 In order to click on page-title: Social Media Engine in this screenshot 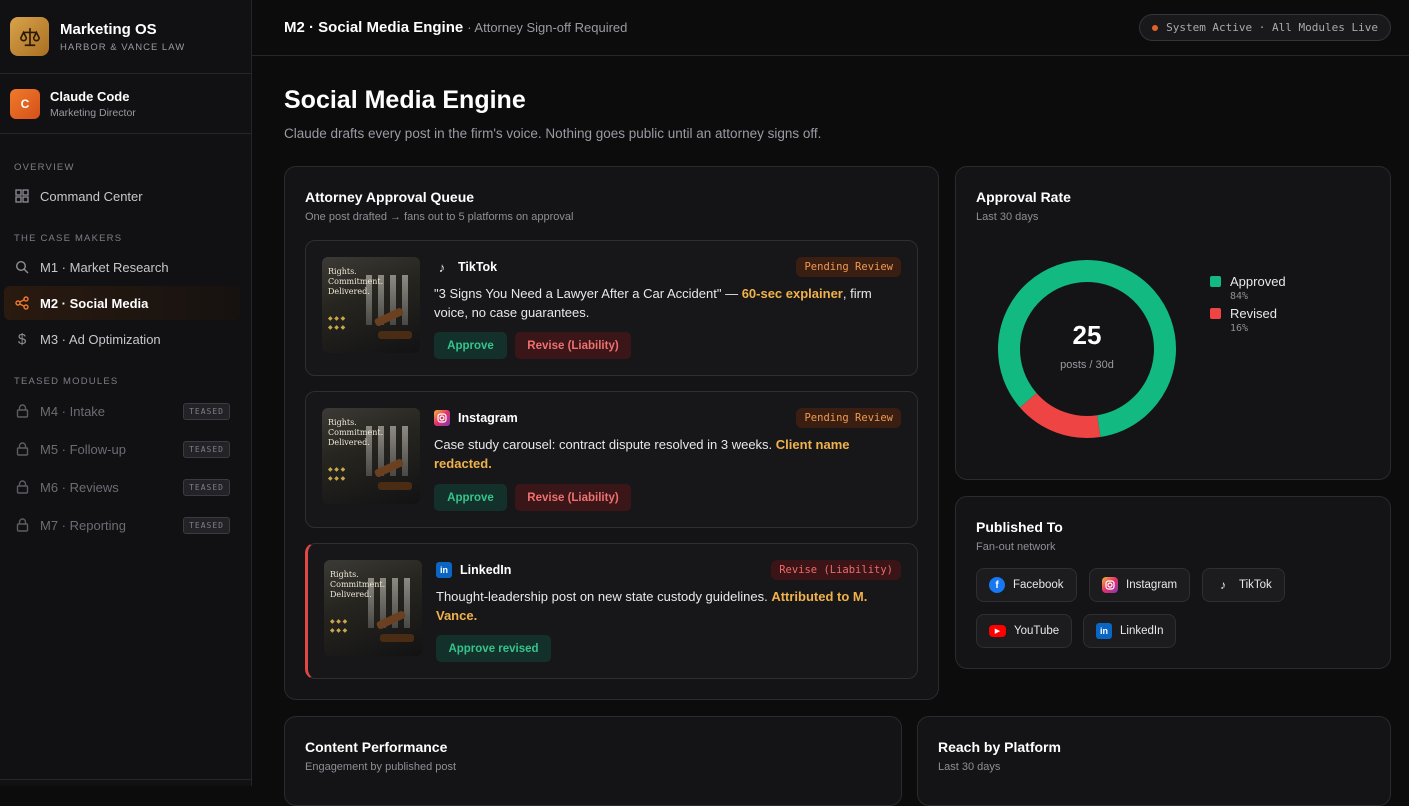, I will do `click(405, 100)`.